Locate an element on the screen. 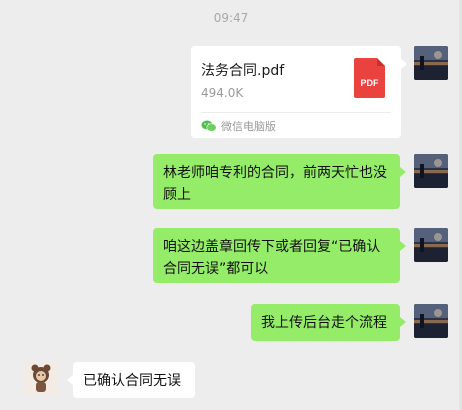 Image resolution: width=462 pixels, height=410 pixels. file-name: 法务合同.pdf is located at coordinates (243, 71).